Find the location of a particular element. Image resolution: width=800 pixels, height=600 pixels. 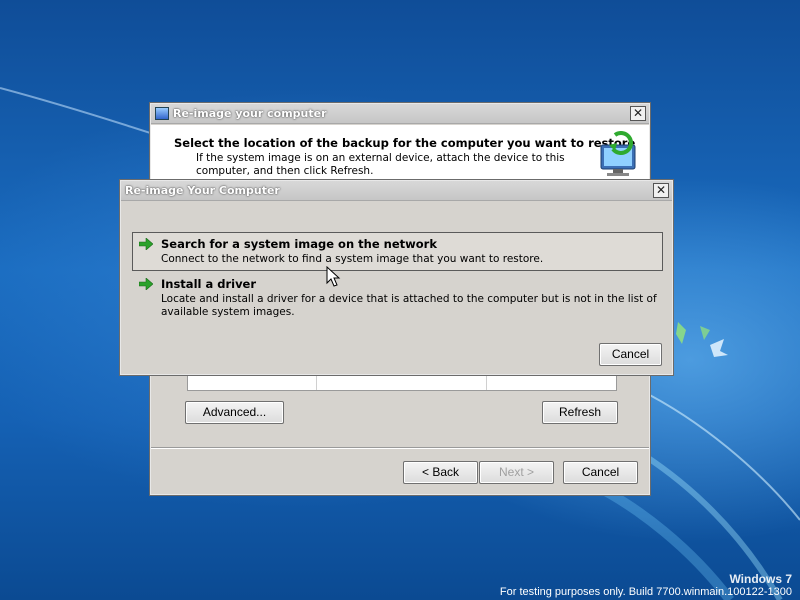

refresh-button: Refresh is located at coordinates (580, 412).